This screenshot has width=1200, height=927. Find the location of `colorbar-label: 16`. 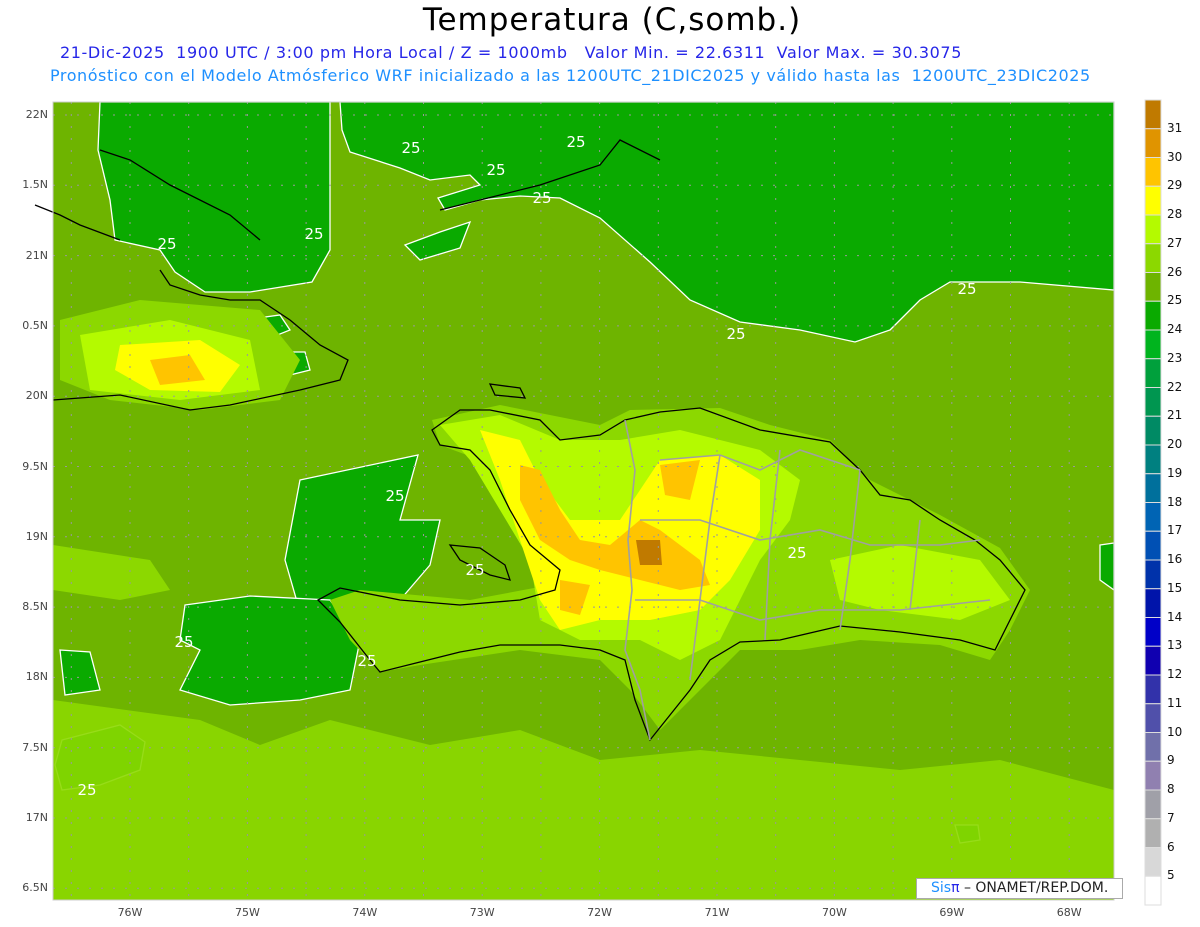

colorbar-label: 16 is located at coordinates (1175, 559).